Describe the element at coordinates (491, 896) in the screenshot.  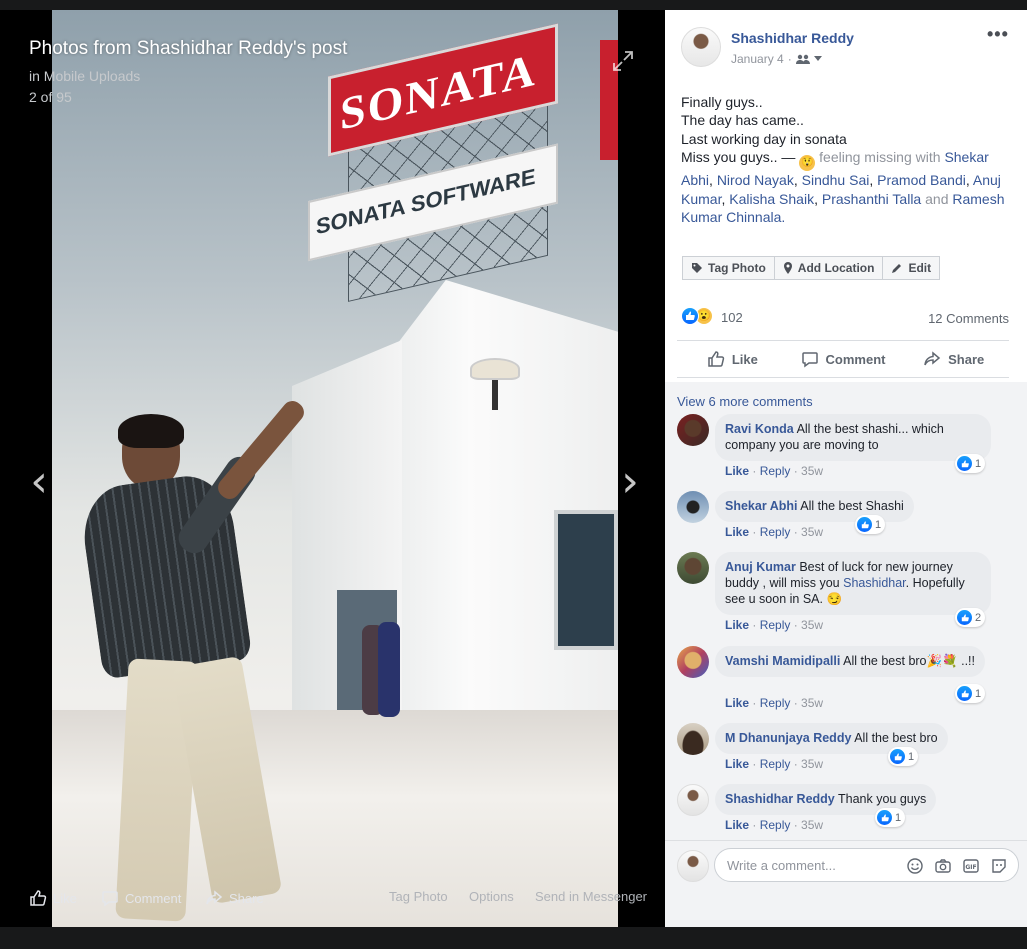
I see `options-link: Options` at that location.